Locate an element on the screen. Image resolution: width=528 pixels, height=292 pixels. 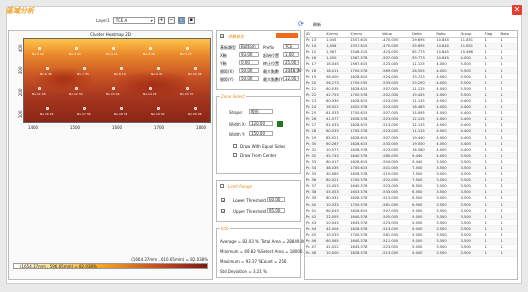
zone-select-title: Zone Select is located at coordinates (233, 96).